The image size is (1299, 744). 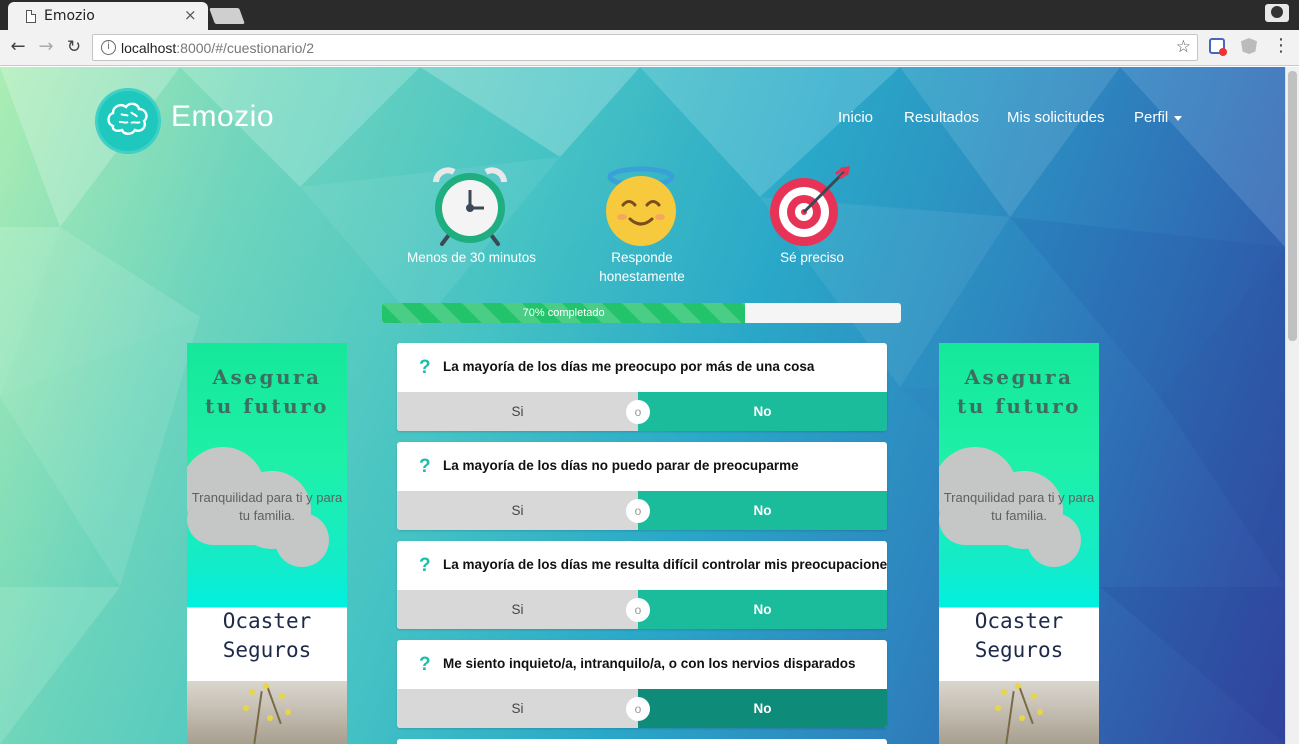 What do you see at coordinates (642, 741) in the screenshot?
I see `question-card-next` at bounding box center [642, 741].